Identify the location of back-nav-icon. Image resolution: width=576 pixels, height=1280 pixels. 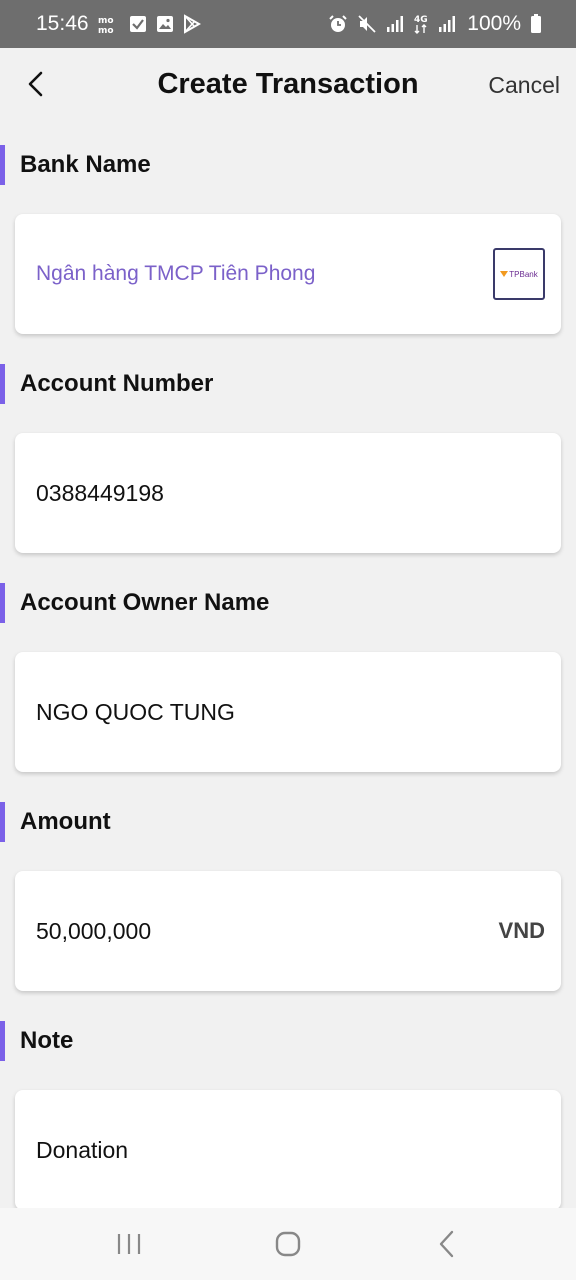
(446, 1244).